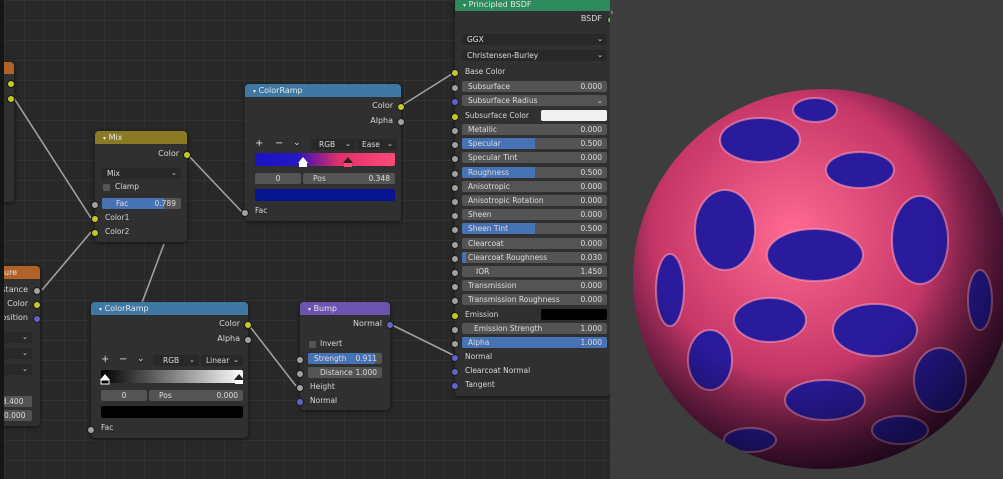 The width and height of the screenshot is (1003, 479). What do you see at coordinates (95, 205) in the screenshot?
I see `mix-fac-socket` at bounding box center [95, 205].